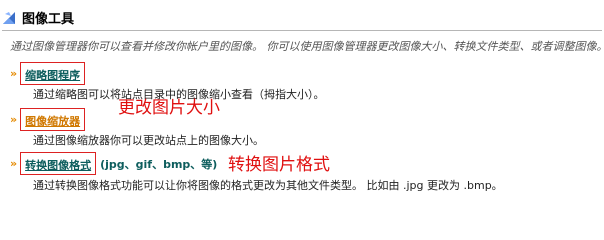  I want to click on highlight-box: 转换图像格式, so click(58, 163).